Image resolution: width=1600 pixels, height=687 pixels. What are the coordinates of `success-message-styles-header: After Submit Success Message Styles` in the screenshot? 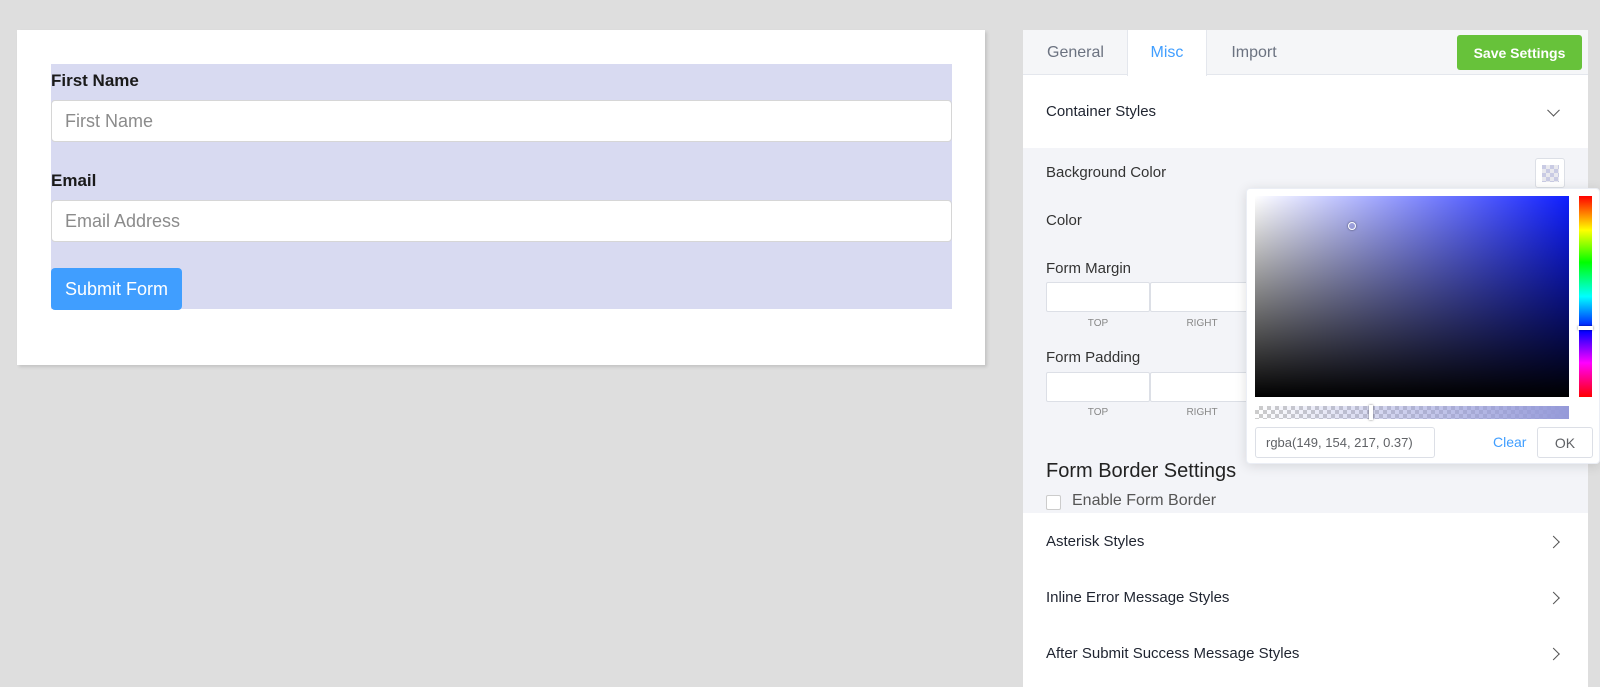 It's located at (1305, 654).